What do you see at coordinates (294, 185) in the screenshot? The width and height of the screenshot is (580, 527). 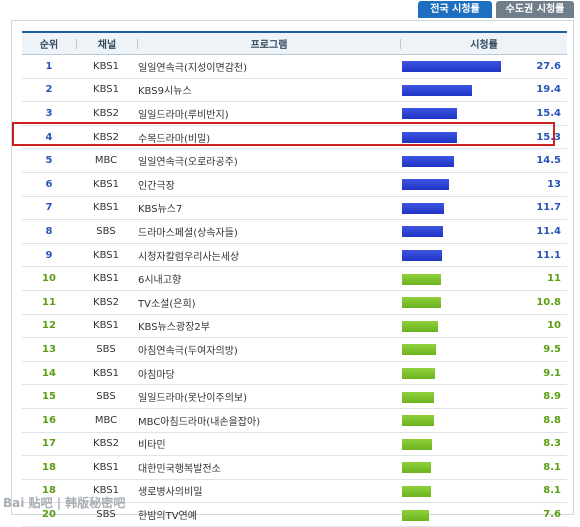 I see `table-row: 6 KBS1 인간극장 13` at bounding box center [294, 185].